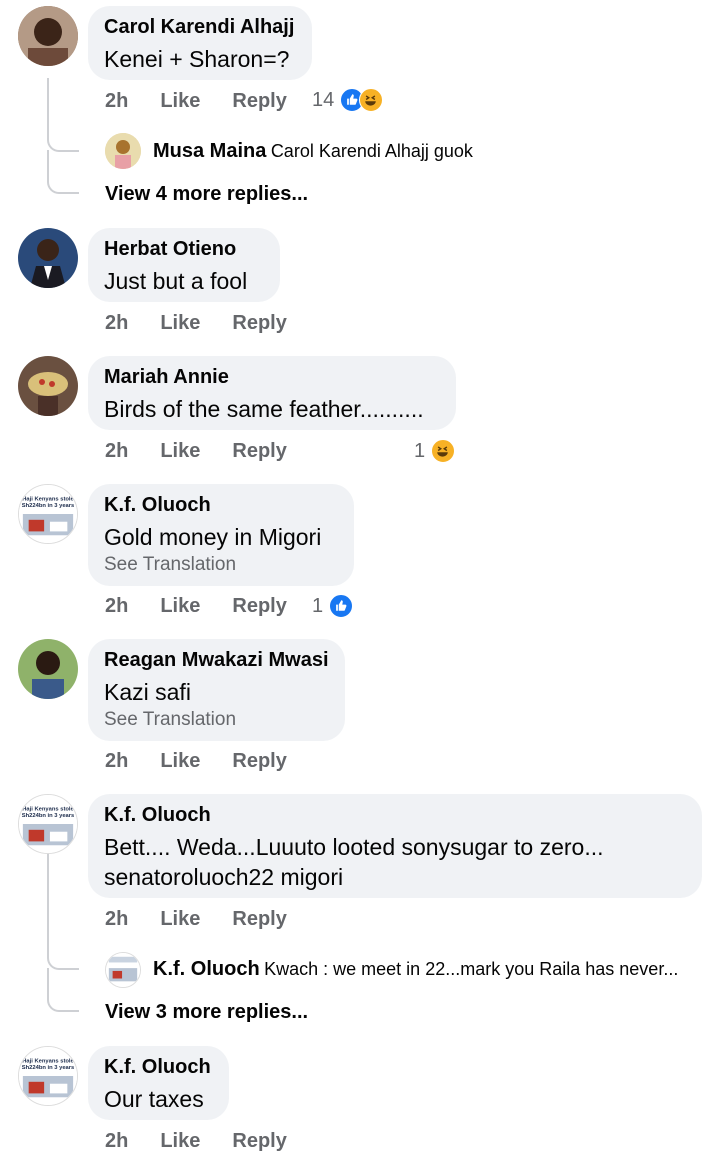  Describe the element at coordinates (184, 265) in the screenshot. I see `comment-bubble: Herbat Otieno Just but a fool` at that location.